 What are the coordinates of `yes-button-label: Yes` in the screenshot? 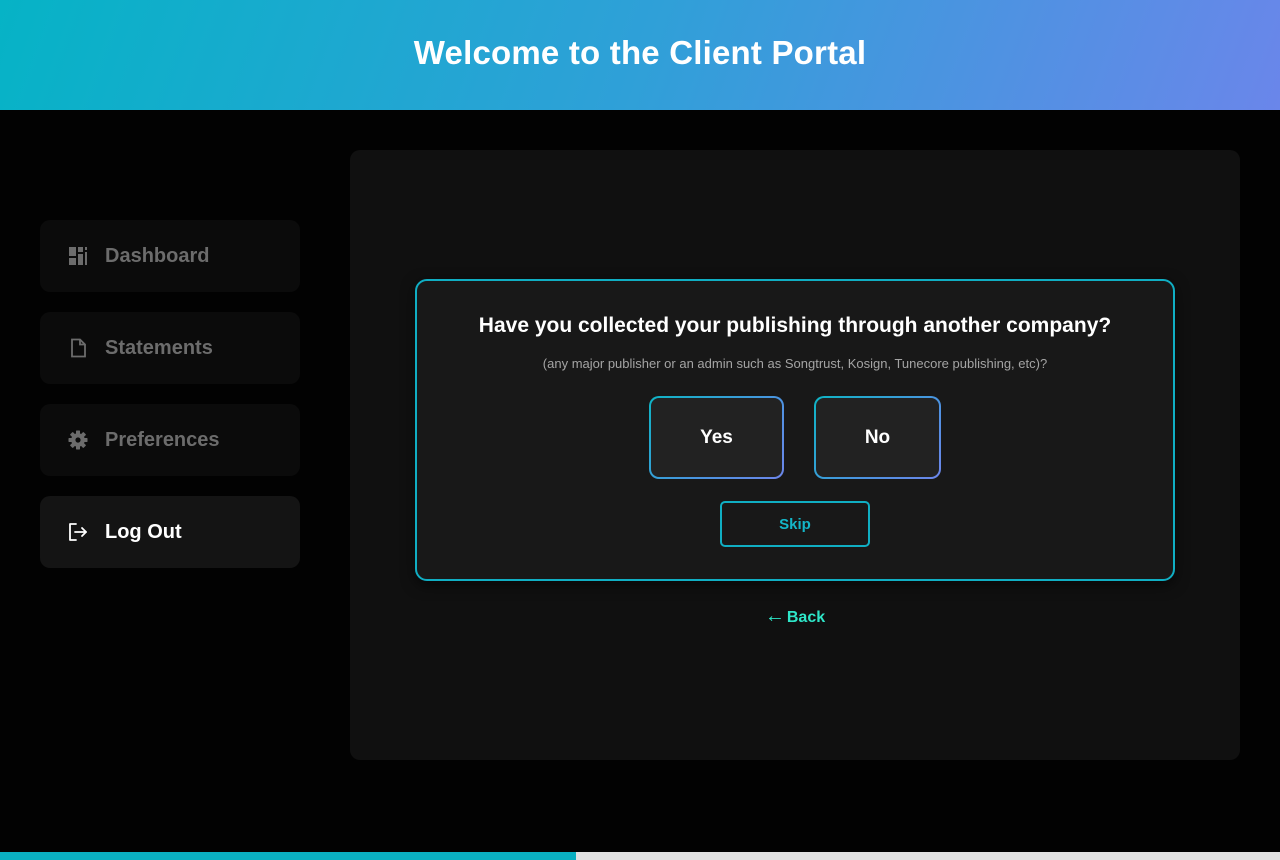 It's located at (716, 437).